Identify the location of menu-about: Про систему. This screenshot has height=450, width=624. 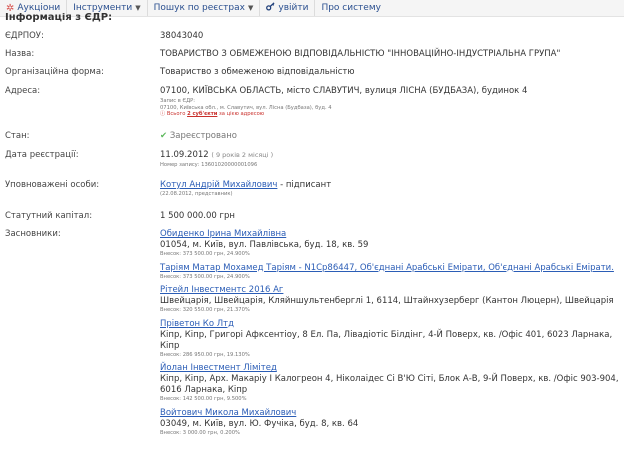
(350, 8).